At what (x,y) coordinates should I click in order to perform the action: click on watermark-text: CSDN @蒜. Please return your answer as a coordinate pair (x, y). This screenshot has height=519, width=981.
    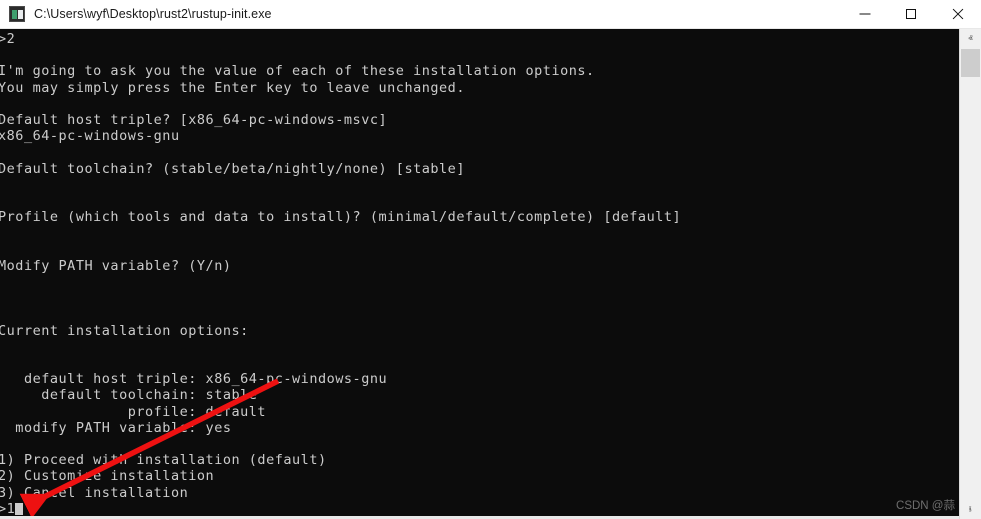
    Looking at the image, I should click on (925, 506).